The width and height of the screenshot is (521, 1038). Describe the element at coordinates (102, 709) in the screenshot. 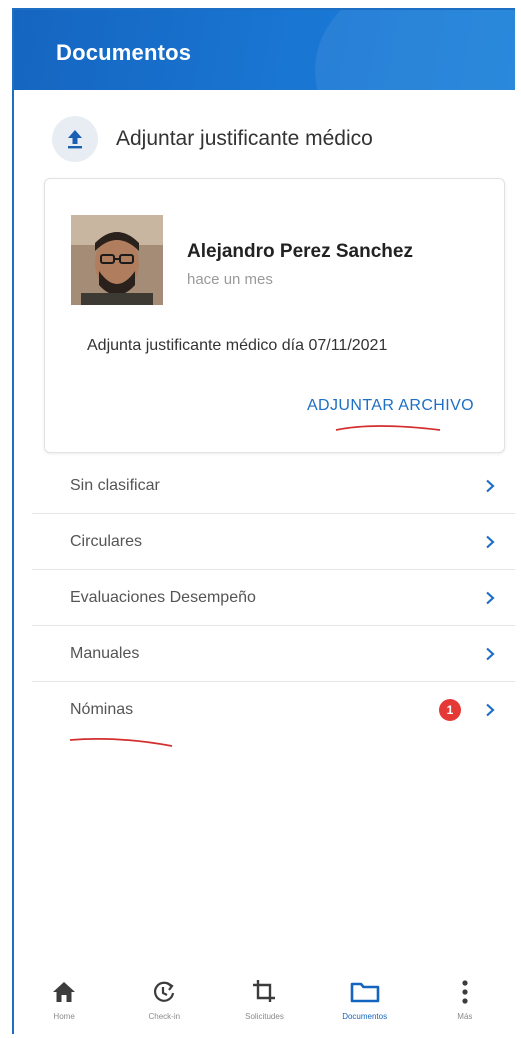

I see `list-item-label: Nóminas` at that location.